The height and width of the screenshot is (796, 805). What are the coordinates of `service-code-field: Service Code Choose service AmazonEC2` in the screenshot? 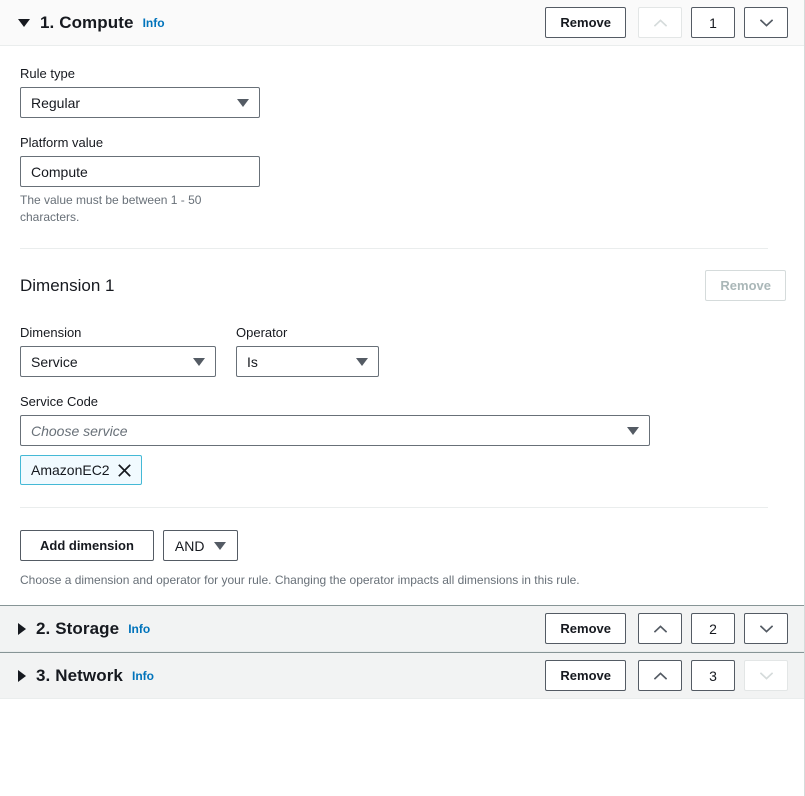 It's located at (403, 439).